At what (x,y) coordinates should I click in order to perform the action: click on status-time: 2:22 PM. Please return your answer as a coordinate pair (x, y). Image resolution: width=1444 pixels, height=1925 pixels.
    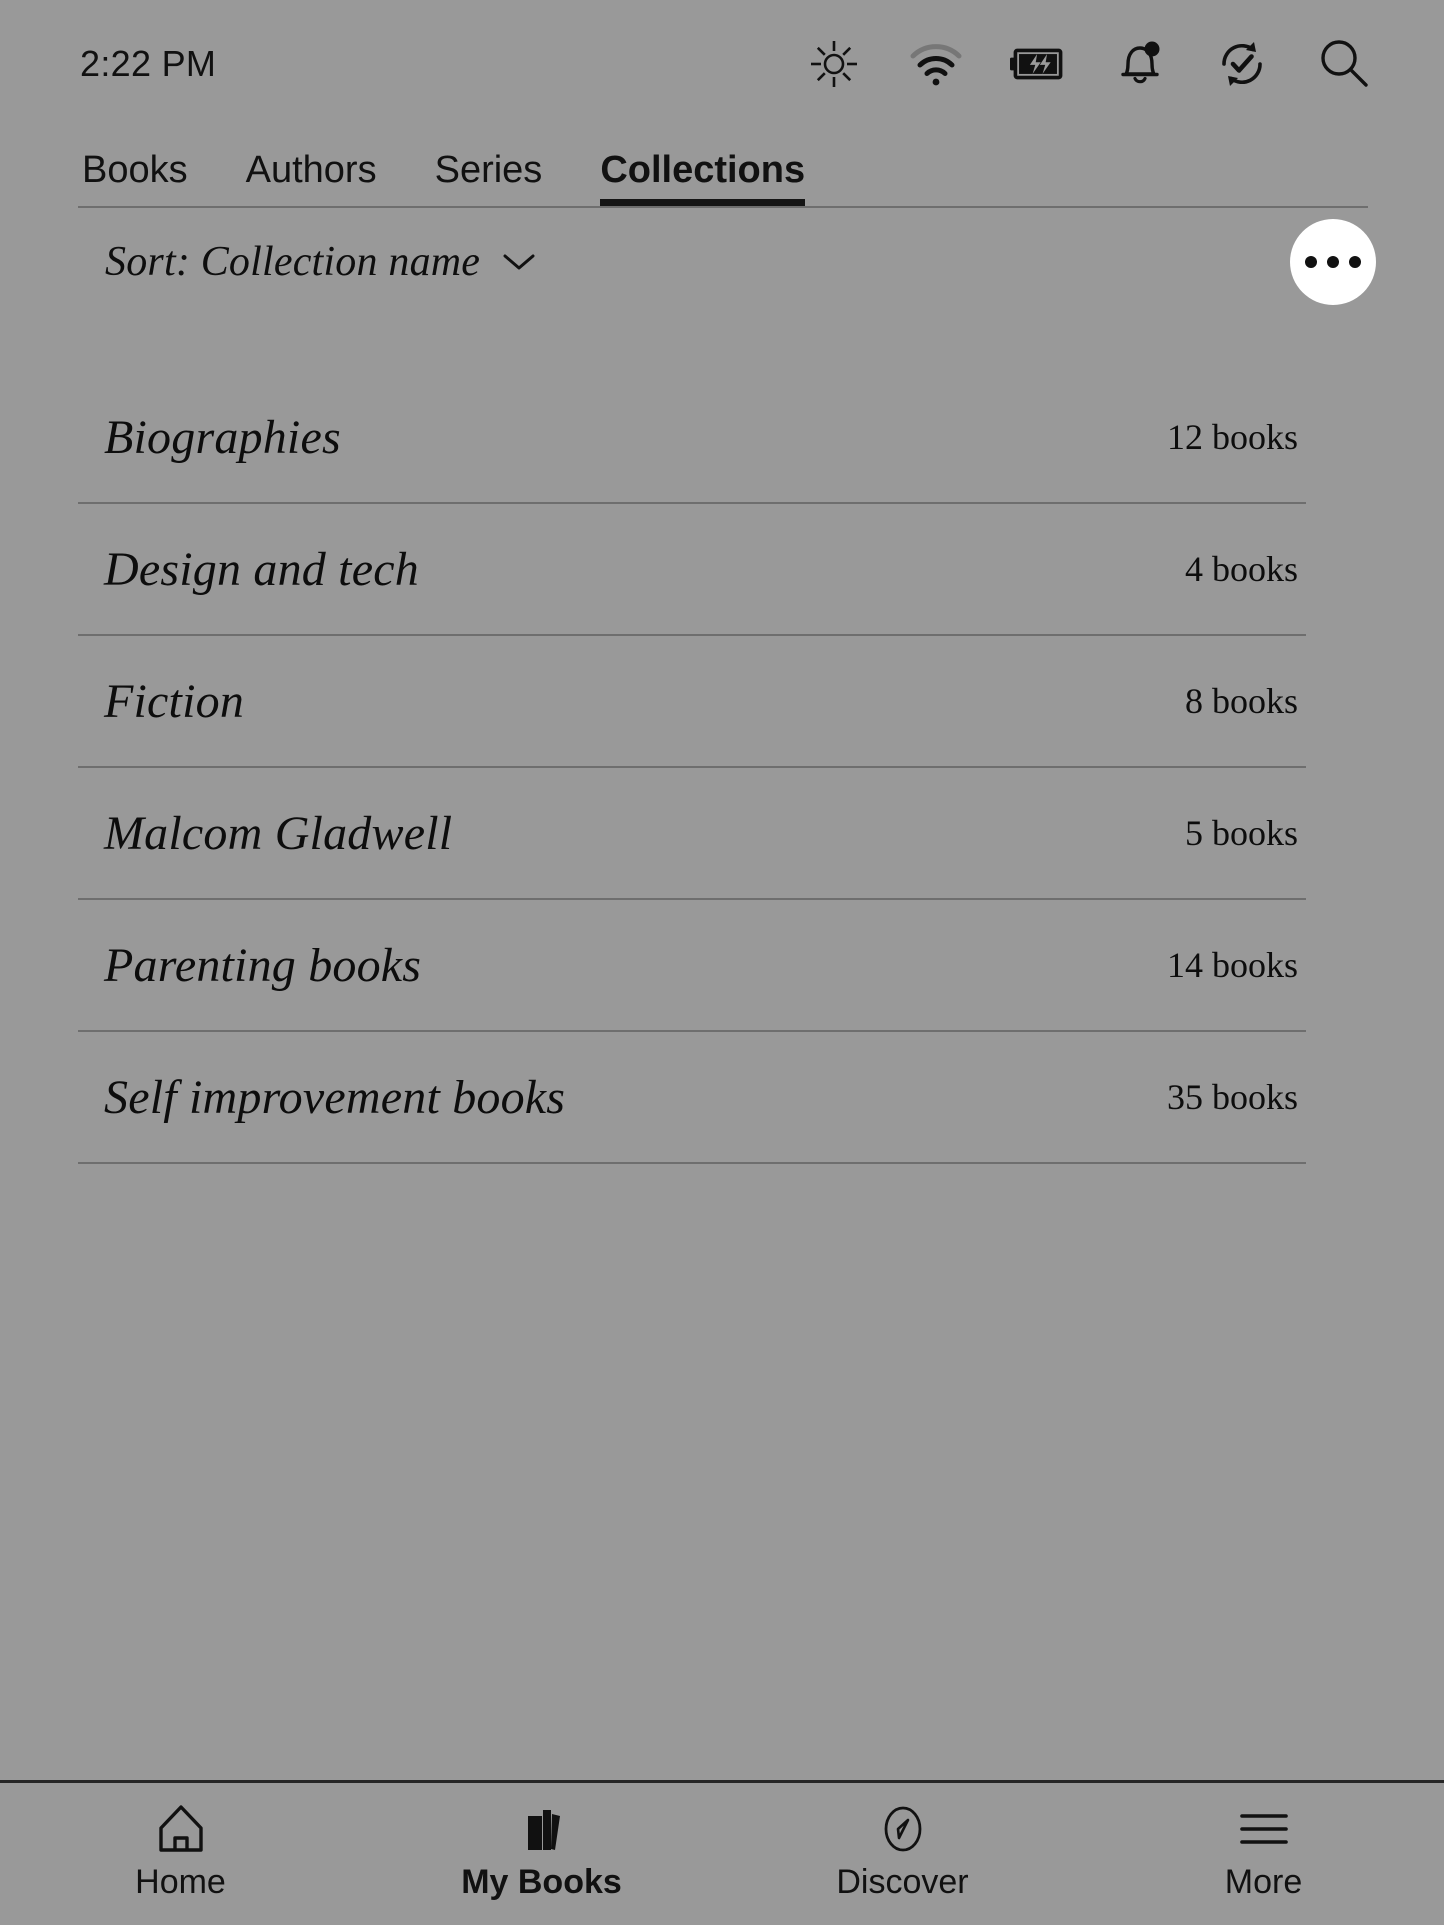
    Looking at the image, I should click on (148, 63).